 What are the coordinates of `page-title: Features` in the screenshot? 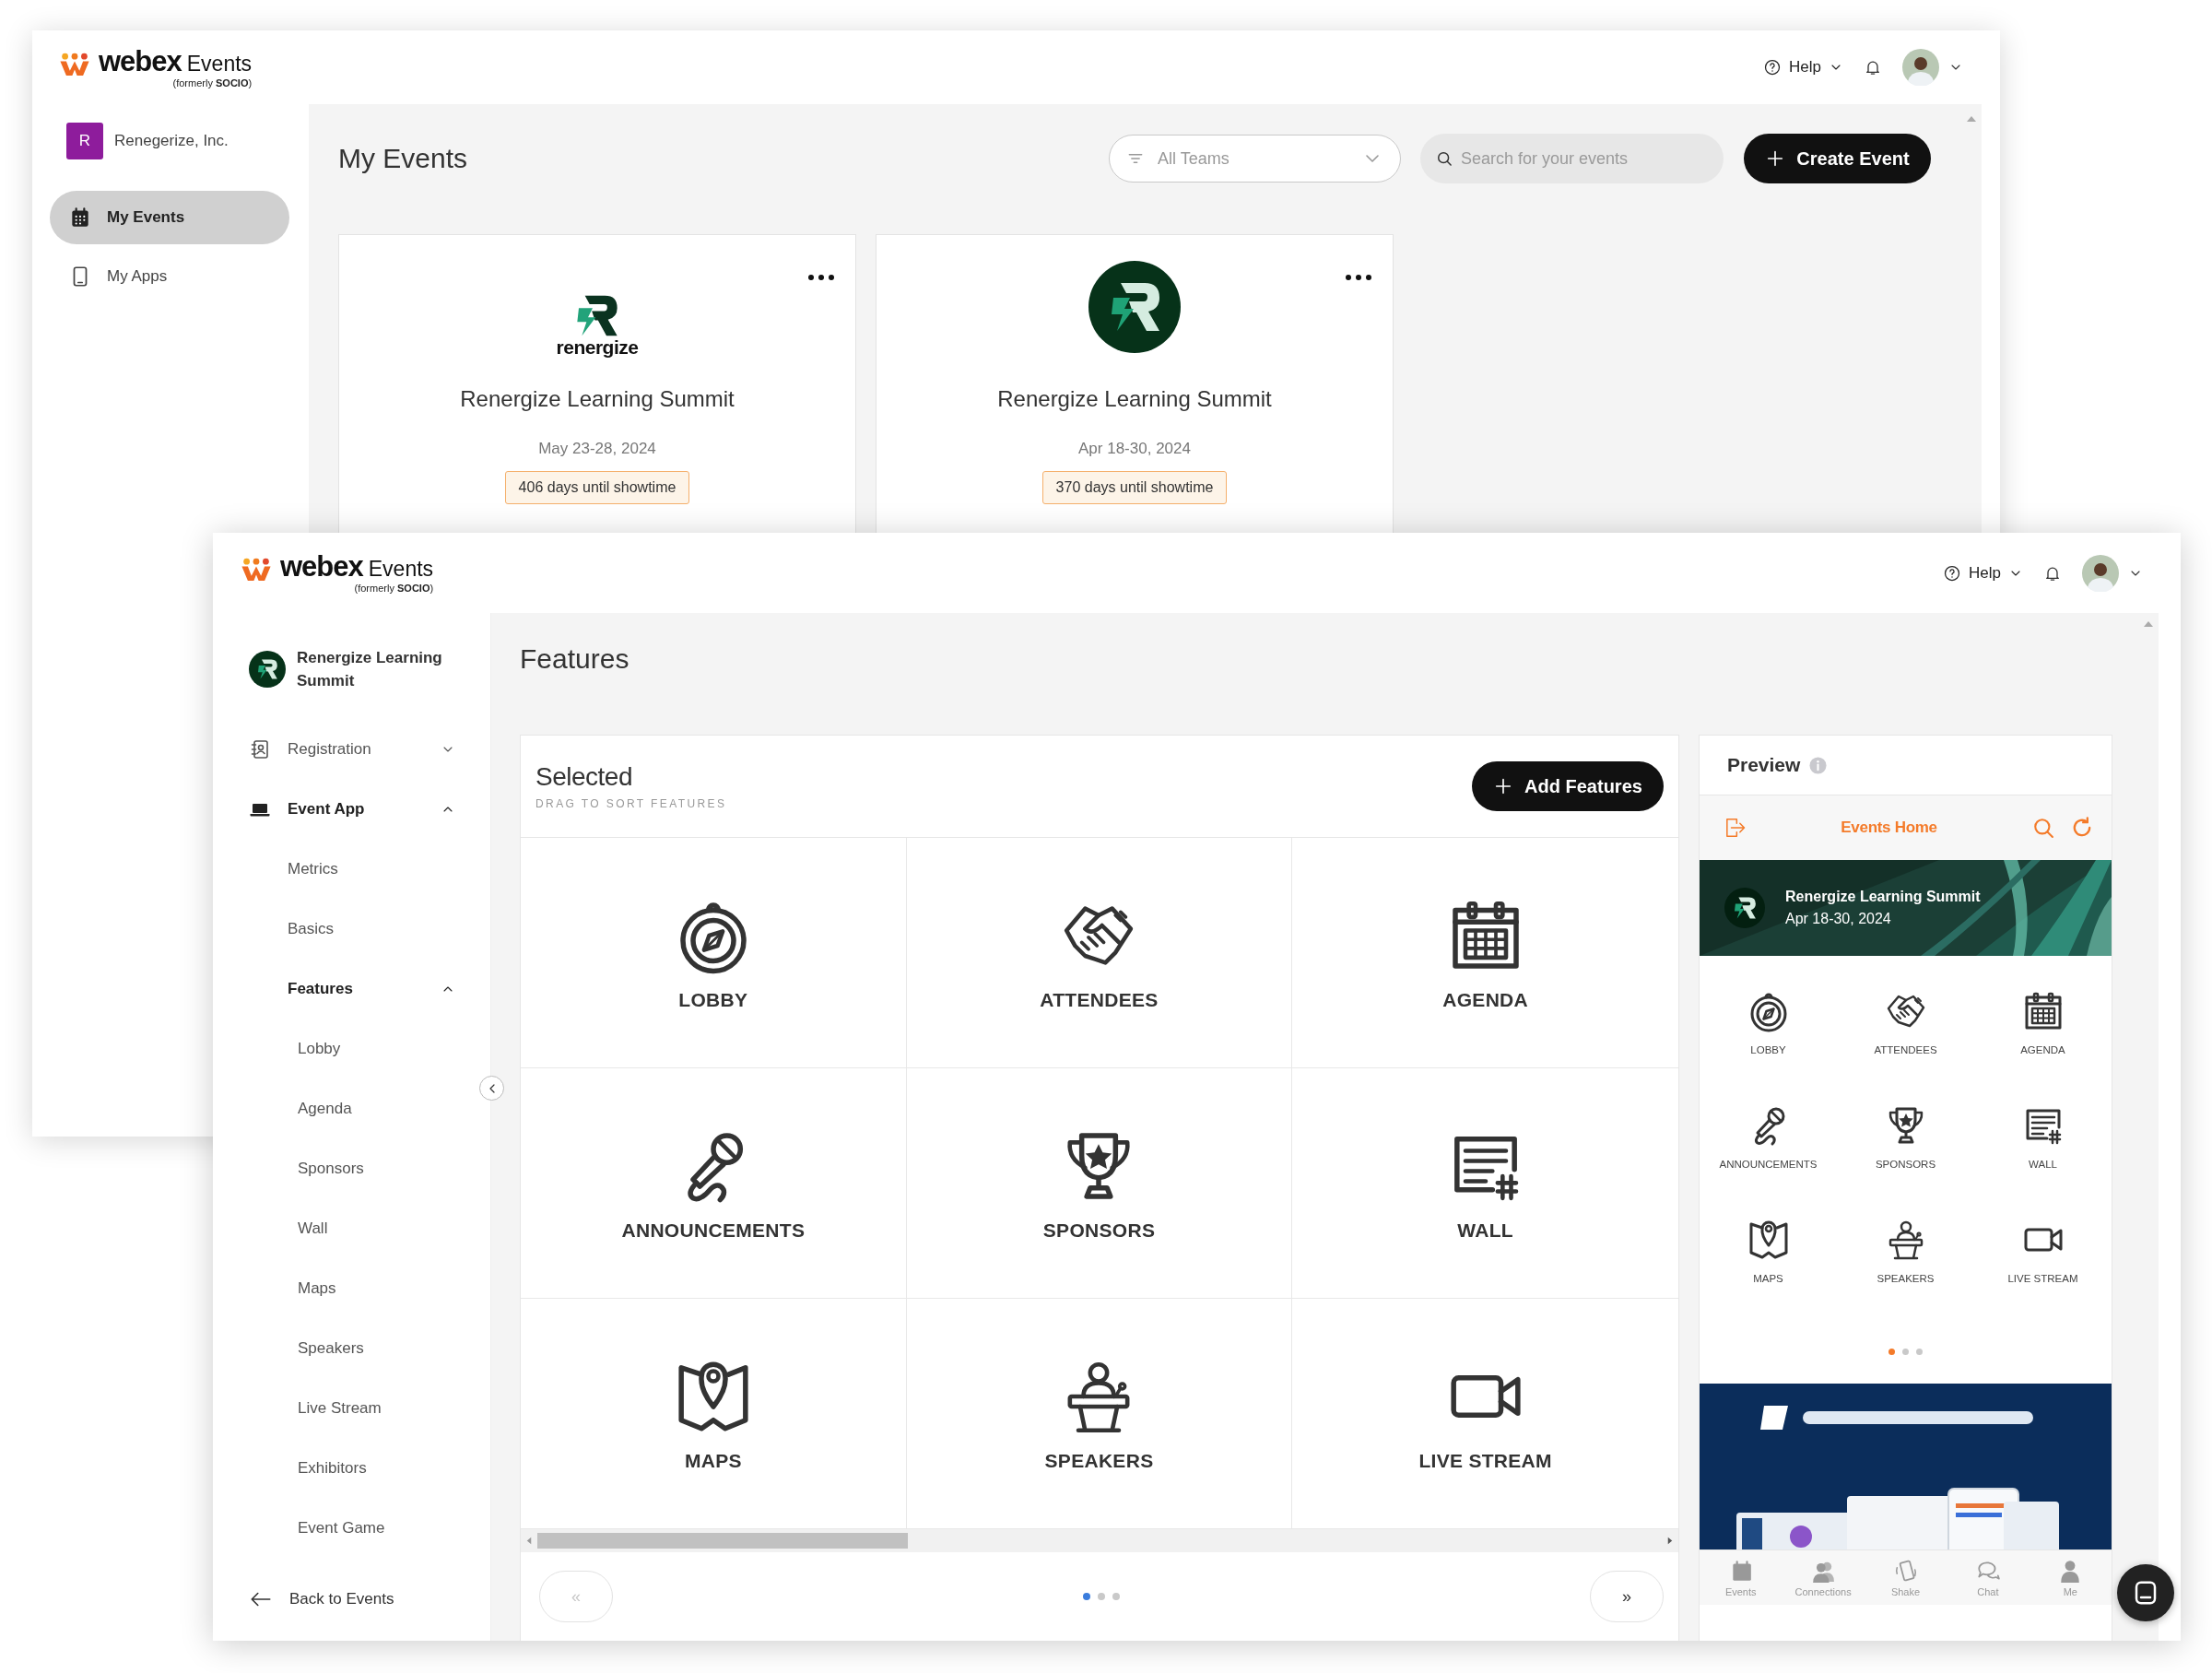 It's located at (575, 659).